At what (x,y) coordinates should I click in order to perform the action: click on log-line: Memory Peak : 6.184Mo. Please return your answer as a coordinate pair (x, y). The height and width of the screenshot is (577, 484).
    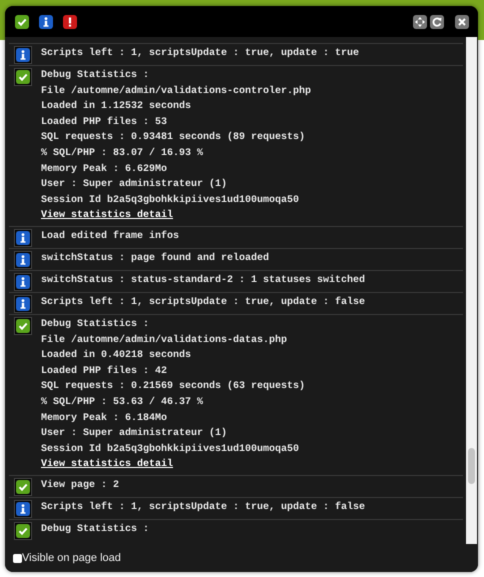
    Looking at the image, I should click on (104, 419).